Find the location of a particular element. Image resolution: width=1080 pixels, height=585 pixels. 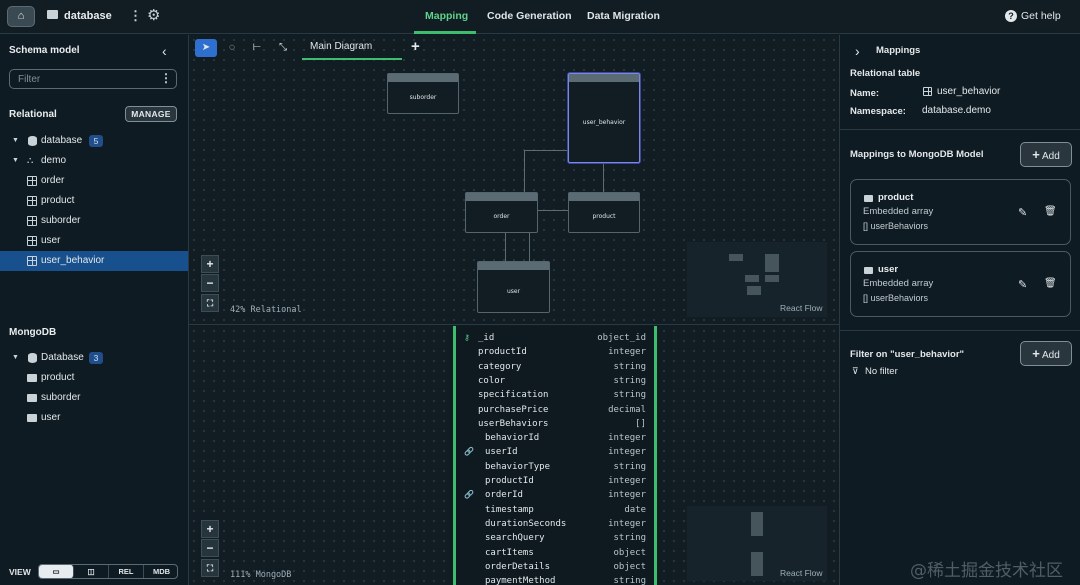

home-button: ⌂ is located at coordinates (21, 16).